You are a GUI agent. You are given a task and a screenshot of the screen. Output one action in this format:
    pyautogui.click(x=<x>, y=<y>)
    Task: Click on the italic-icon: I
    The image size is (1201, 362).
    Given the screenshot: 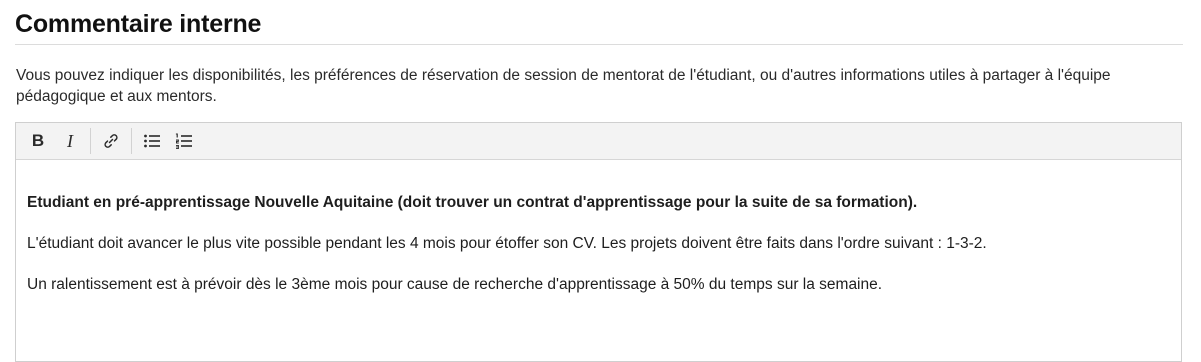 What is the action you would take?
    pyautogui.click(x=70, y=140)
    